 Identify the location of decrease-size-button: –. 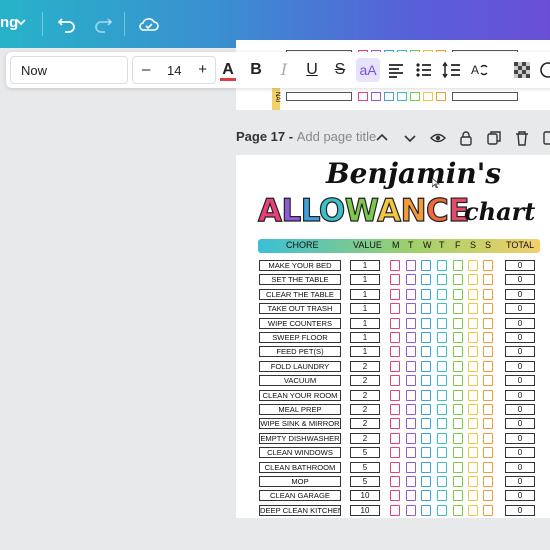
(146, 69).